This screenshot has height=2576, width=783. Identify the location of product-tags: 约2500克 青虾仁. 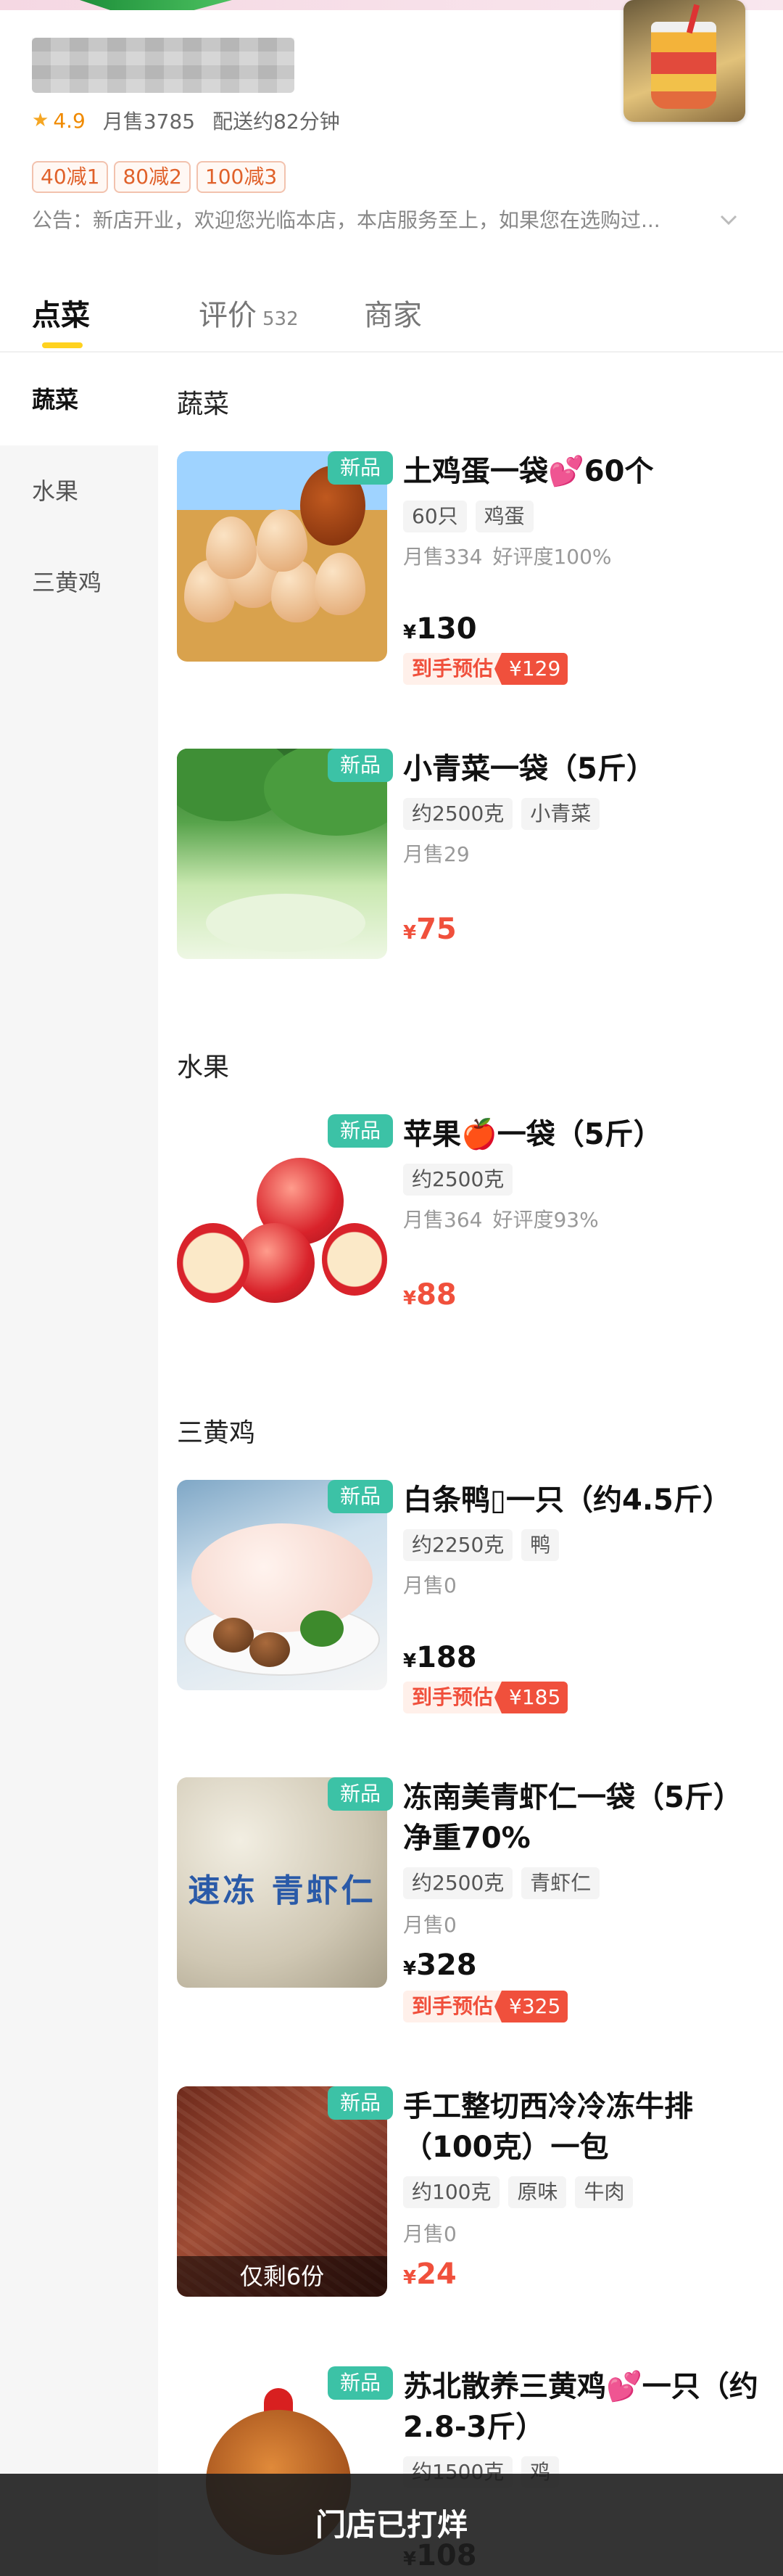
(501, 1883).